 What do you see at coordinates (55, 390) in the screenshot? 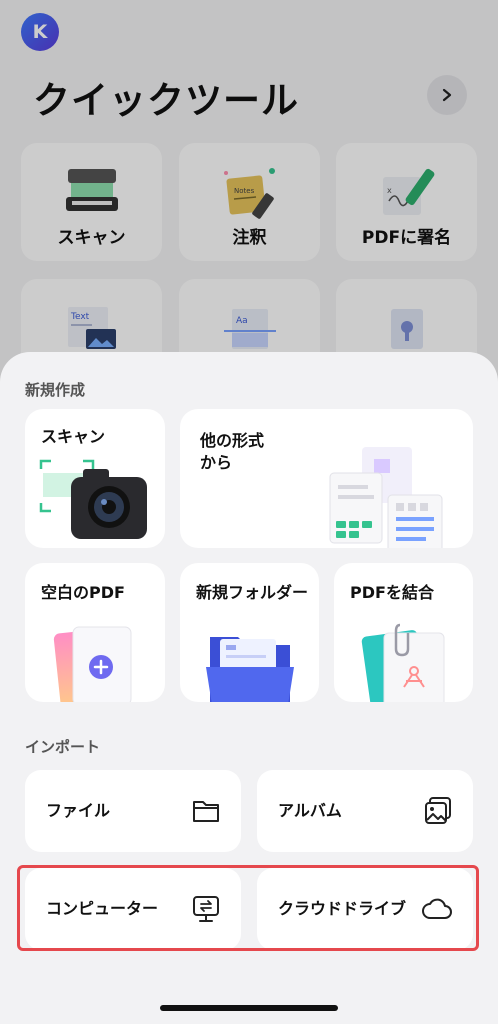
I see `create-section-title: 新規作成` at bounding box center [55, 390].